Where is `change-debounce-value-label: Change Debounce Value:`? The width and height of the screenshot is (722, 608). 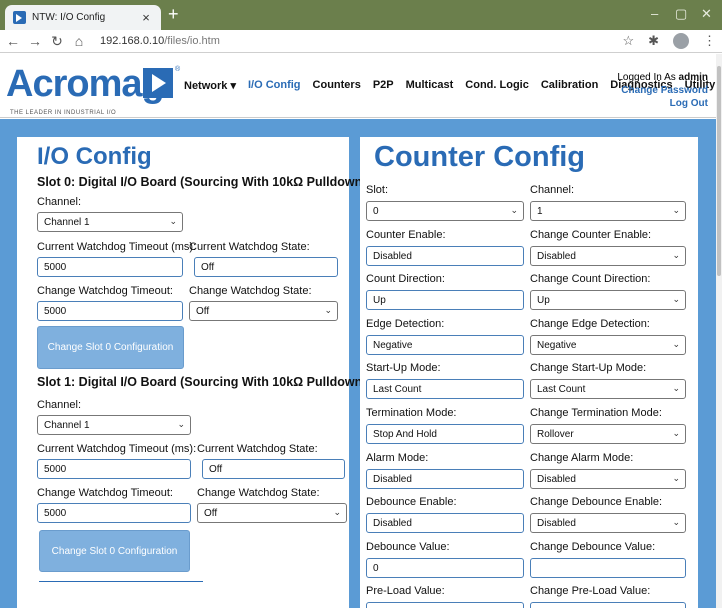
change-debounce-value-label: Change Debounce Value: is located at coordinates (593, 546).